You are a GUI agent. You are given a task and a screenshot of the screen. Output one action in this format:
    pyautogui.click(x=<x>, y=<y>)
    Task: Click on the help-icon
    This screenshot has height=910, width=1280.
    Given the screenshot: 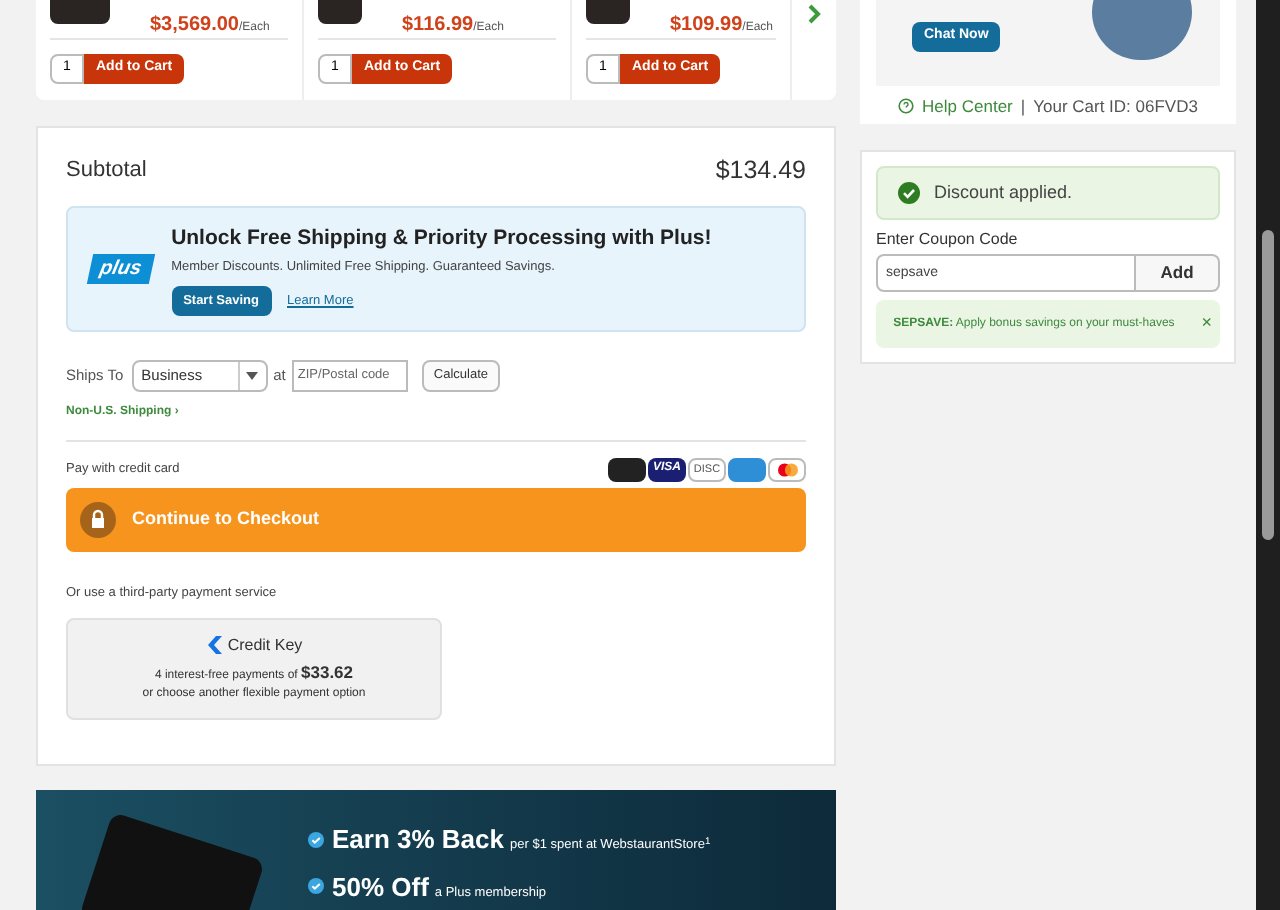 What is the action you would take?
    pyautogui.click(x=906, y=106)
    